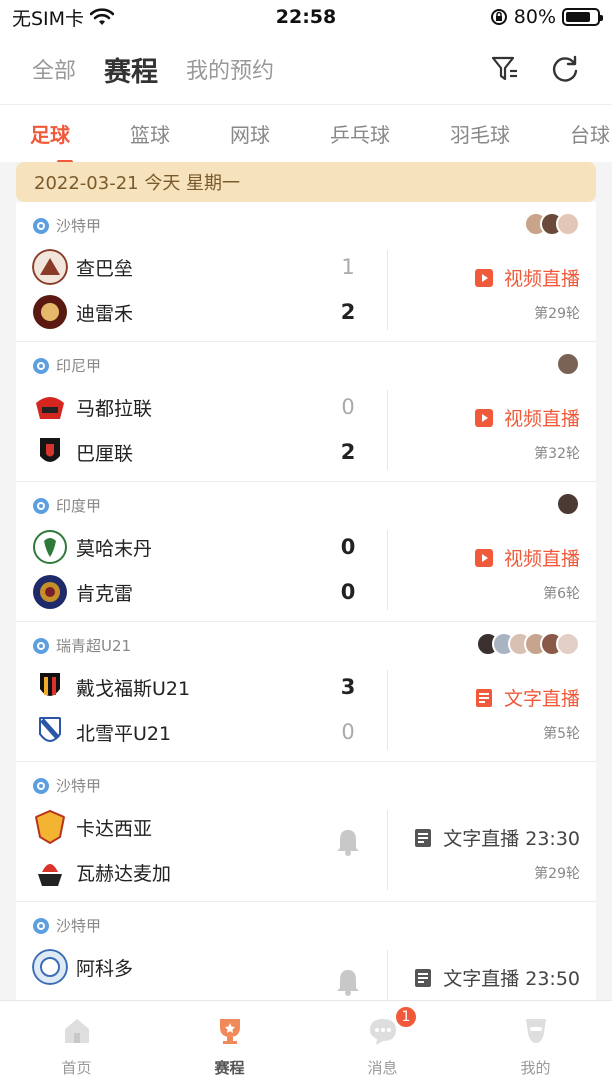  Describe the element at coordinates (229, 1068) in the screenshot. I see `tab-label: 赛程` at that location.